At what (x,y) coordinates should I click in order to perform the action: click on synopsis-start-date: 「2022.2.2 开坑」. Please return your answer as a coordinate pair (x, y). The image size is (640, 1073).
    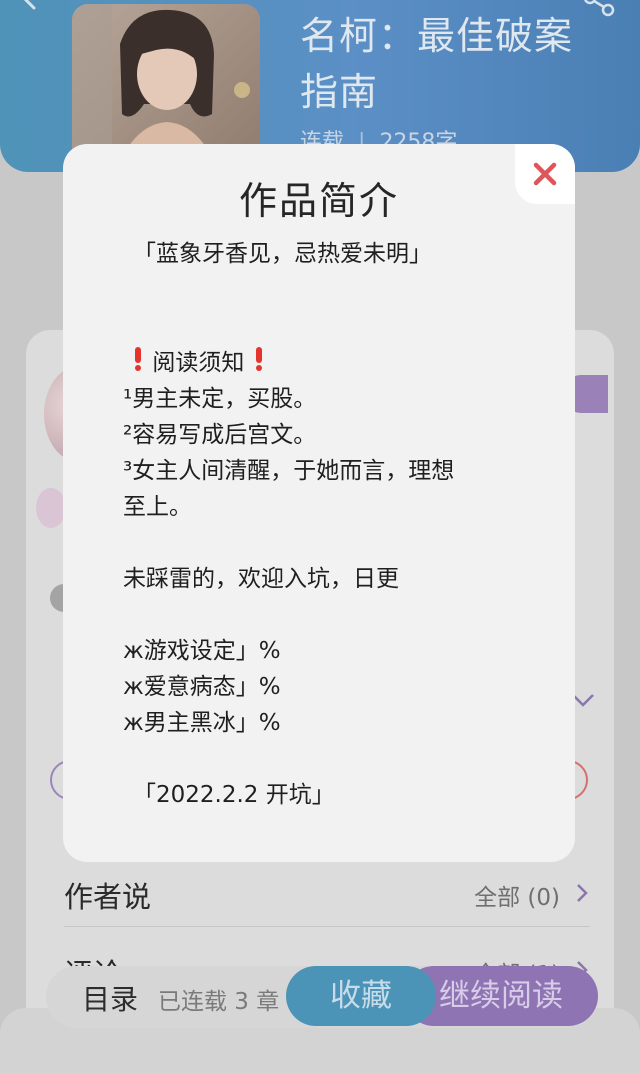
    Looking at the image, I should click on (234, 794).